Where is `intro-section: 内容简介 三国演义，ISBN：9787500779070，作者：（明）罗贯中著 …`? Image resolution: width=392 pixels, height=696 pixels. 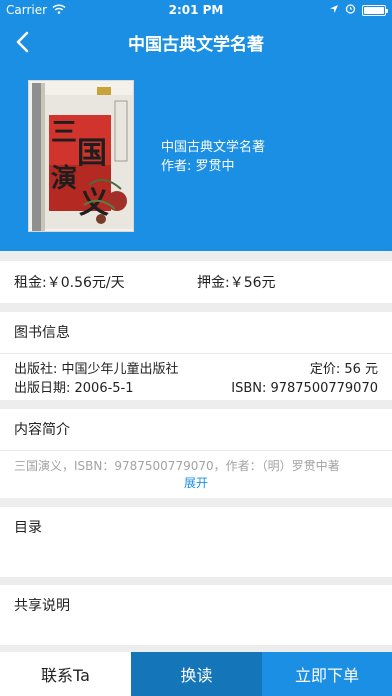 intro-section: 内容简介 三国演义，ISBN：9787500779070，作者：（明）罗贯中著 … is located at coordinates (196, 453).